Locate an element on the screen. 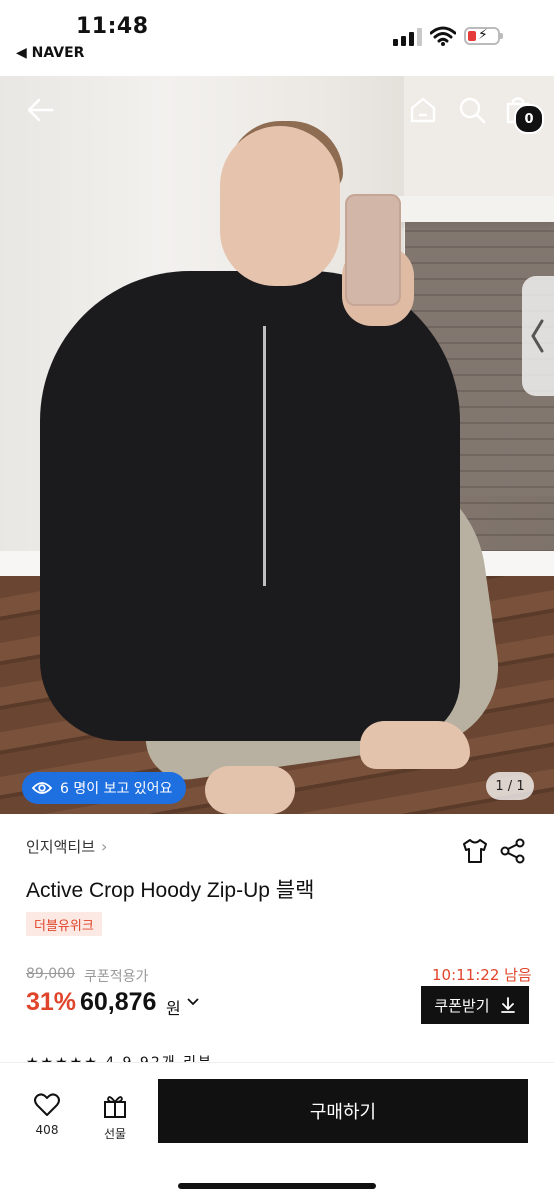 The height and width of the screenshot is (1201, 554). fitting-button is located at coordinates (475, 851).